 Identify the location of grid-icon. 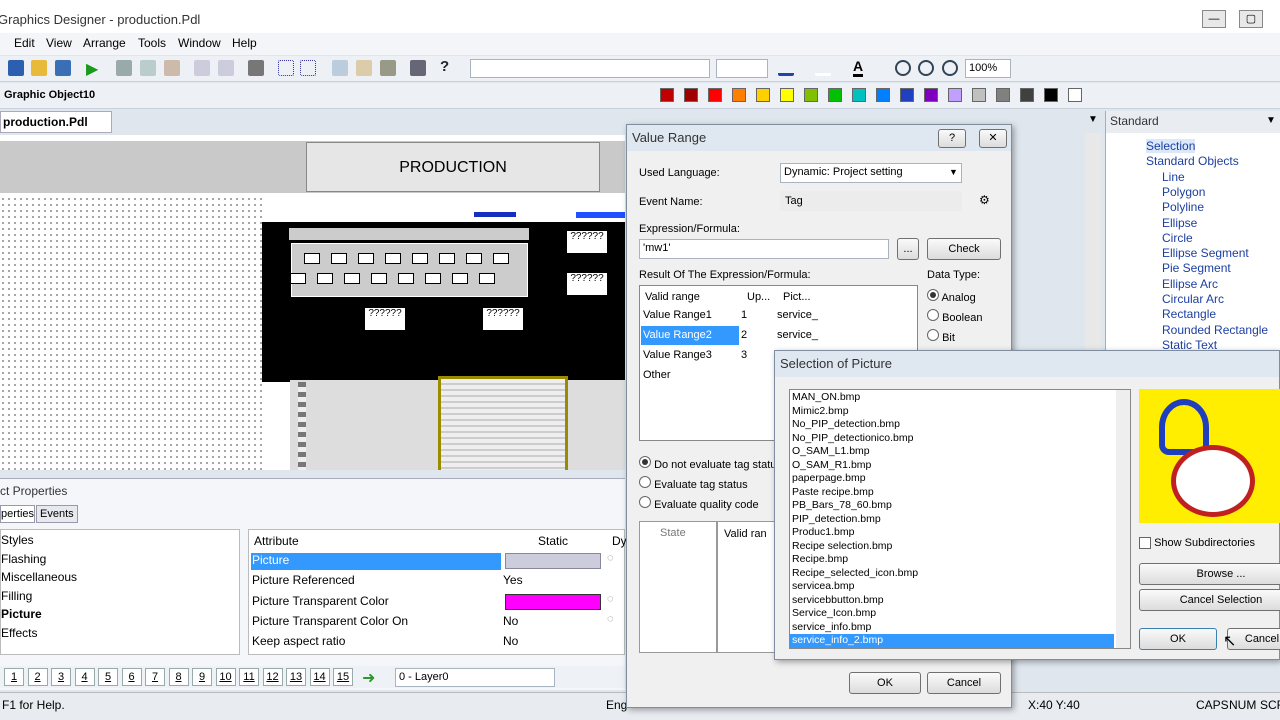
(286, 68).